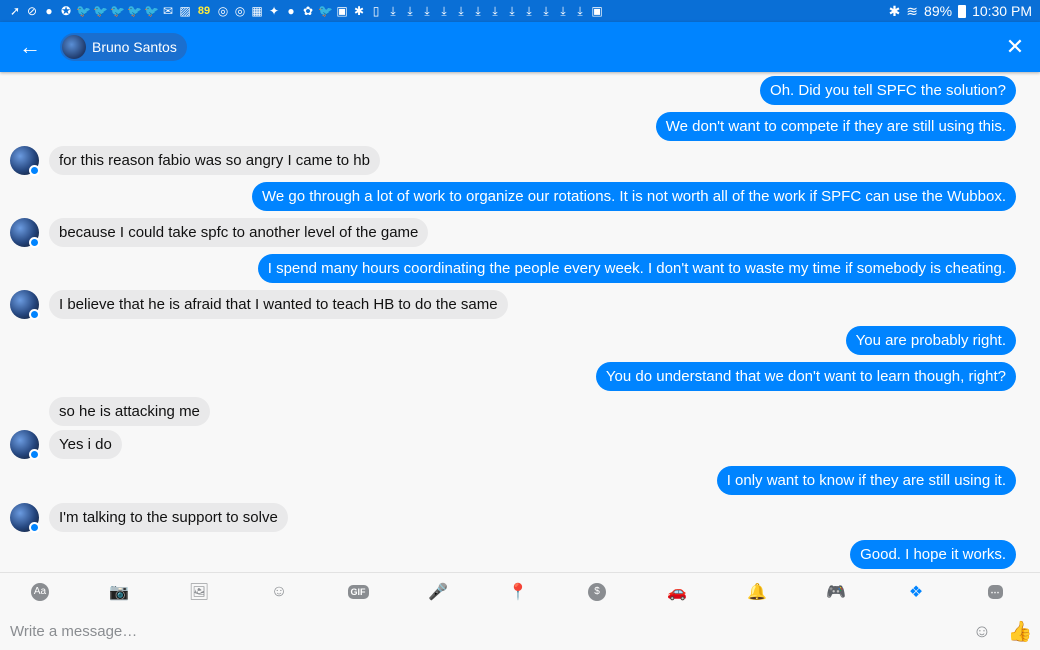  I want to click on battery-percent: 89%, so click(938, 11).